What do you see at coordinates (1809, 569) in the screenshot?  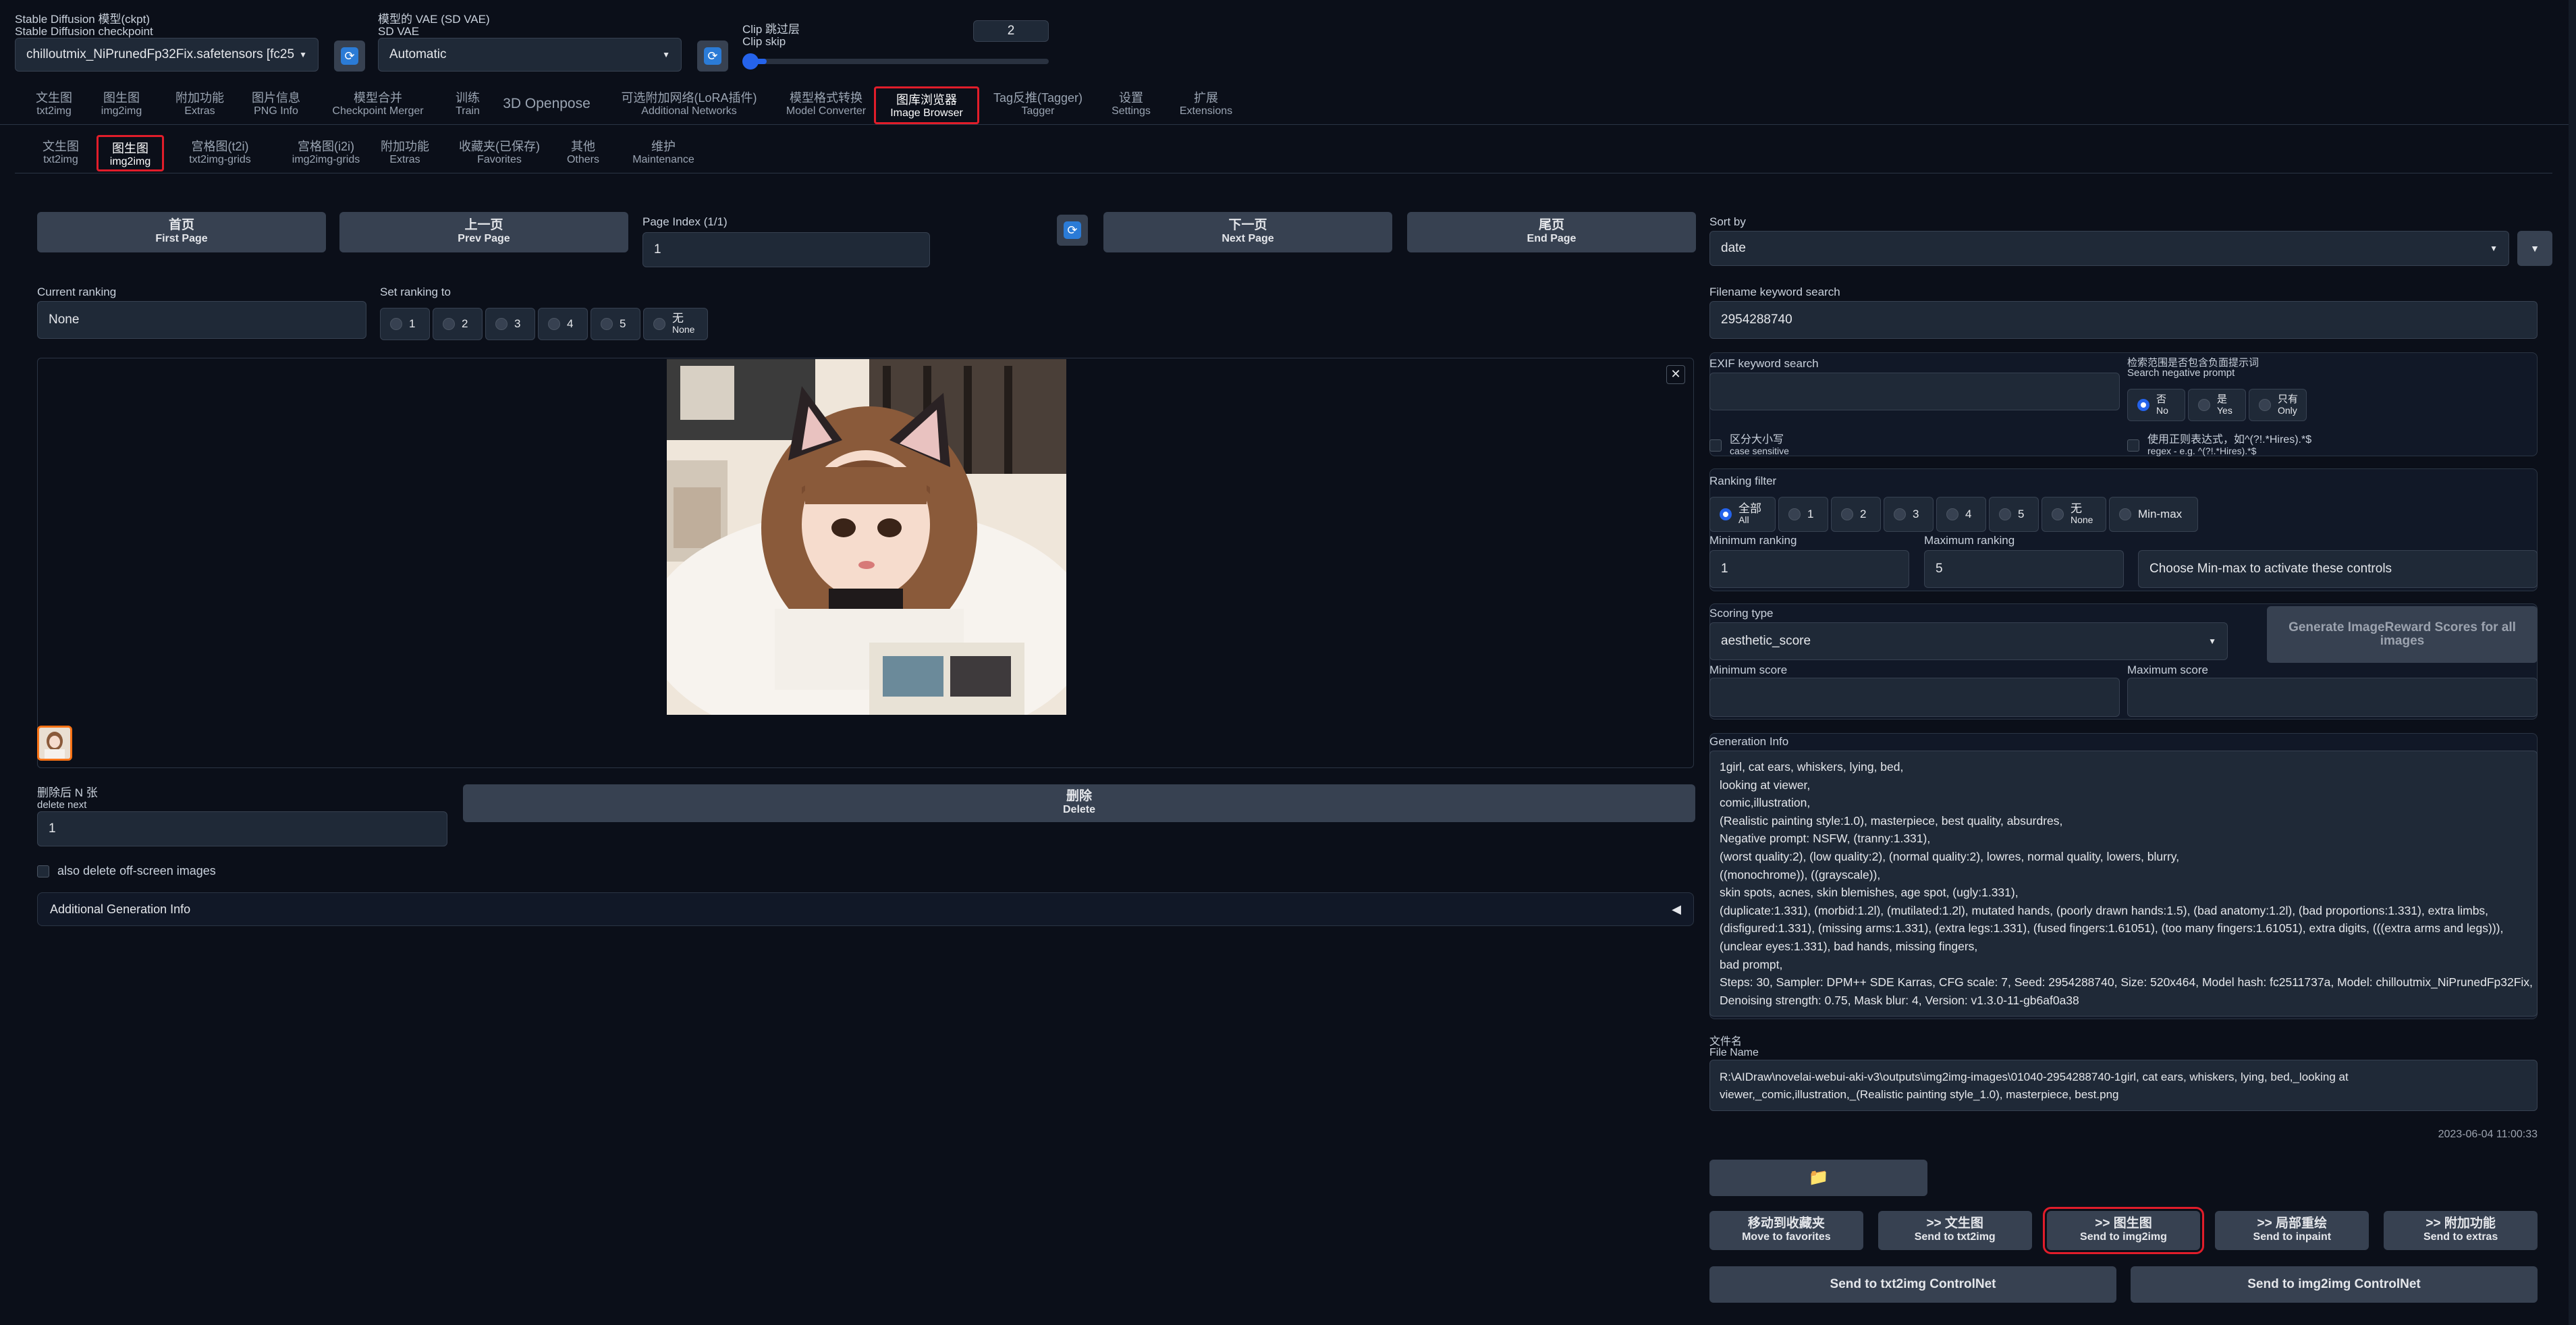 I see `min-ranking-input: 1` at bounding box center [1809, 569].